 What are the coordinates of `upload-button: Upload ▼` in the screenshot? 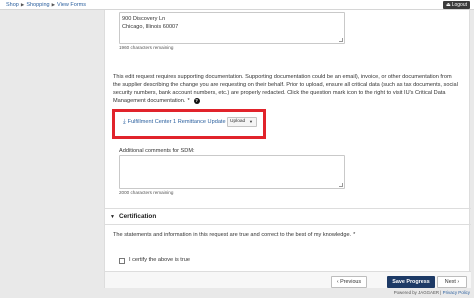 It's located at (242, 122).